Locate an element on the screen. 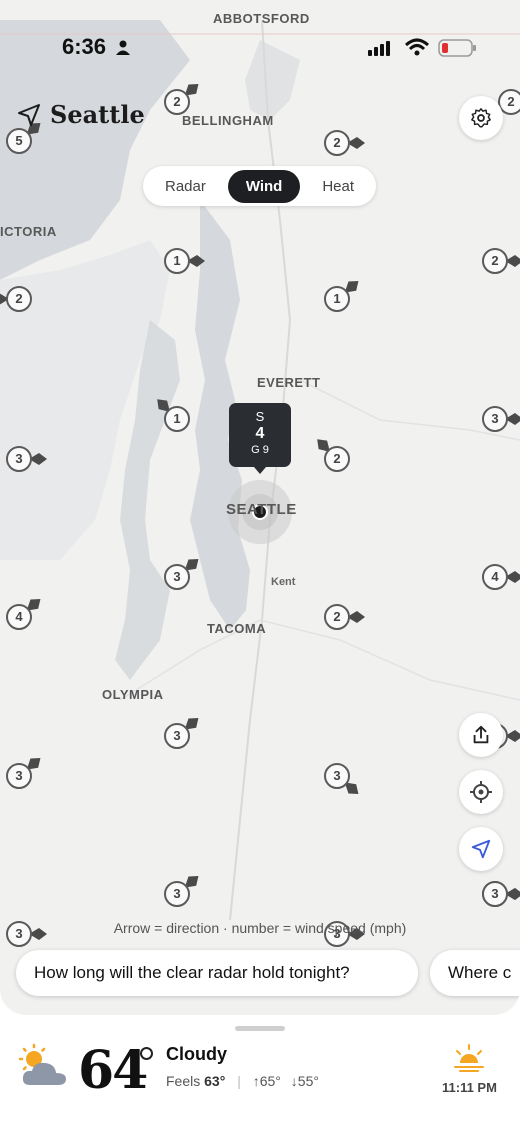 The width and height of the screenshot is (520, 1129). sunset-icon is located at coordinates (469, 1058).